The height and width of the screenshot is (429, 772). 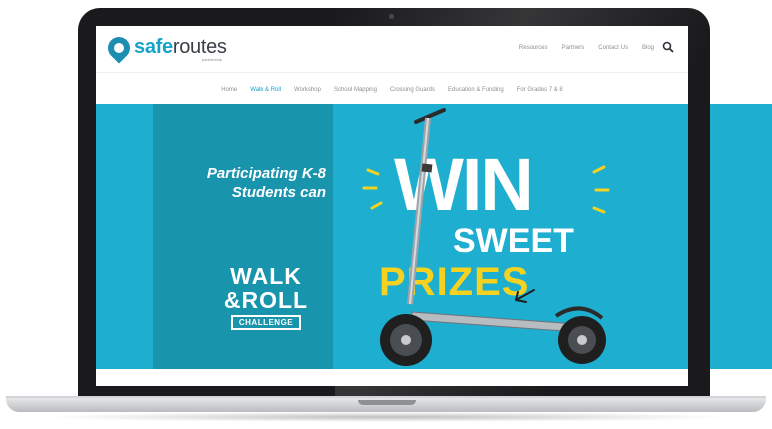 What do you see at coordinates (533, 48) in the screenshot?
I see `utility-link-resources: Resources` at bounding box center [533, 48].